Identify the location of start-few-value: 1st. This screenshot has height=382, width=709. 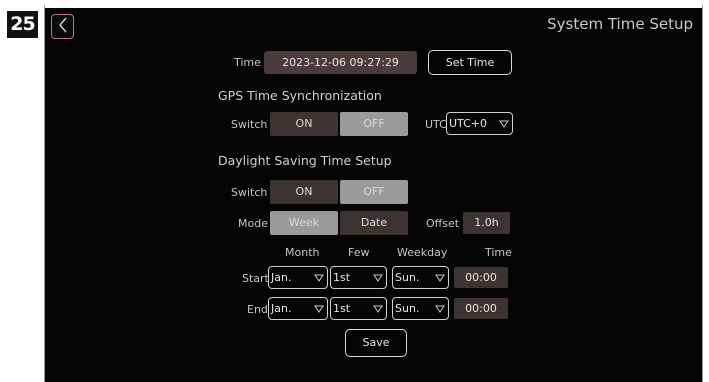
(342, 277).